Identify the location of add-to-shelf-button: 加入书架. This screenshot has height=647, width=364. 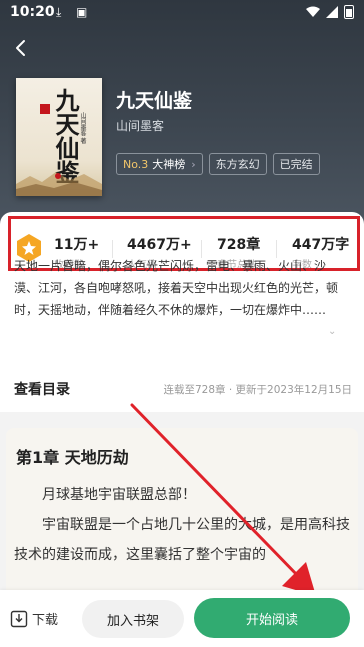
(133, 619).